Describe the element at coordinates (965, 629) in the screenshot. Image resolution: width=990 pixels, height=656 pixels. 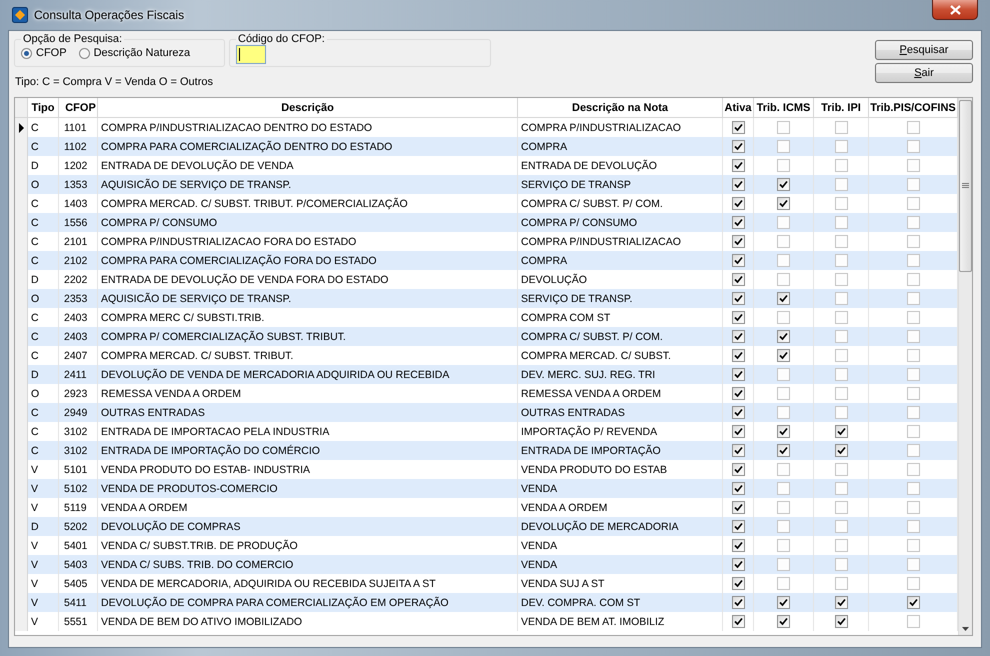
I see `scroll-down-icon` at that location.